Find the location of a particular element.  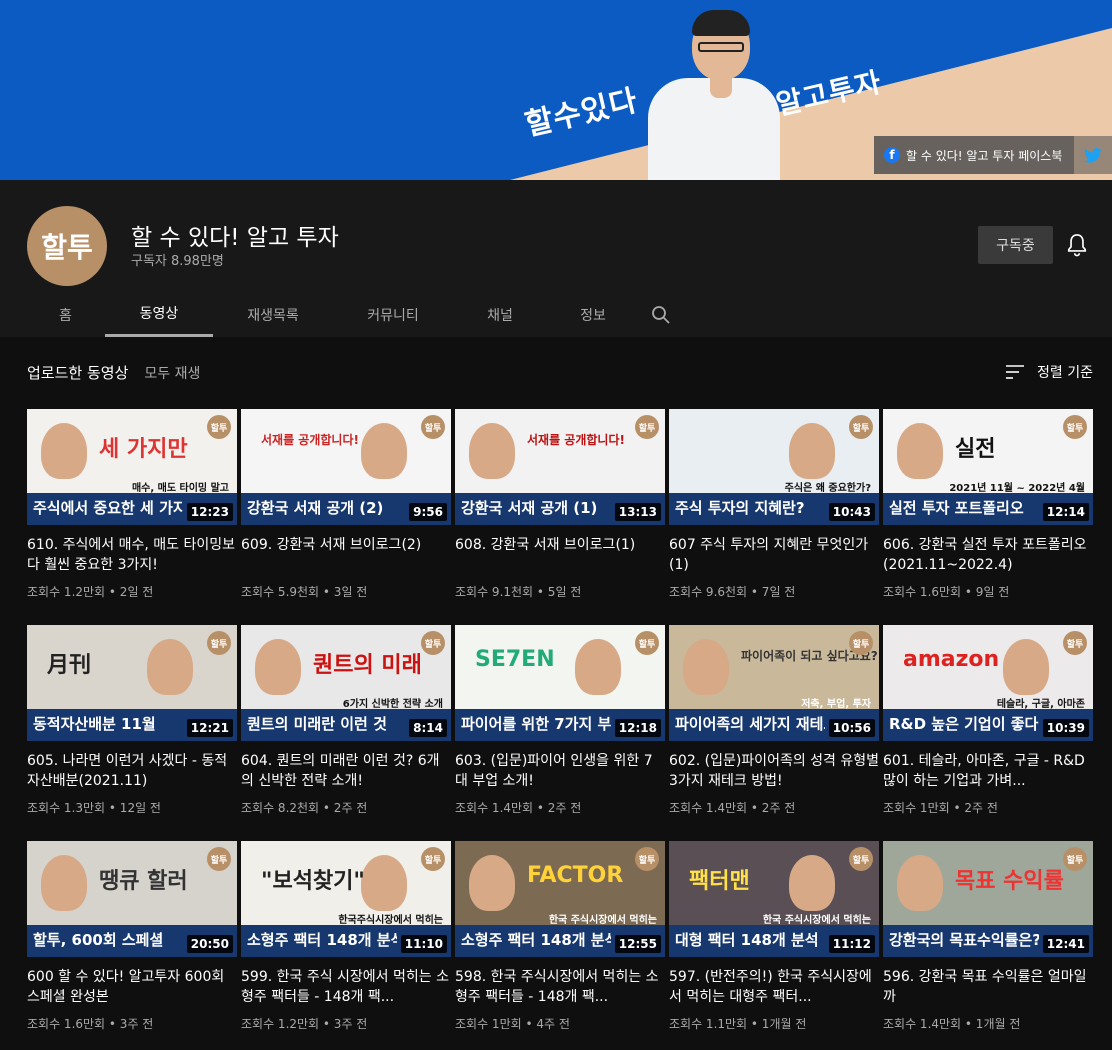

video-thumbnail: SE7EN 파이어를 위한 7가지 부업 할투 12:18 is located at coordinates (560, 683).